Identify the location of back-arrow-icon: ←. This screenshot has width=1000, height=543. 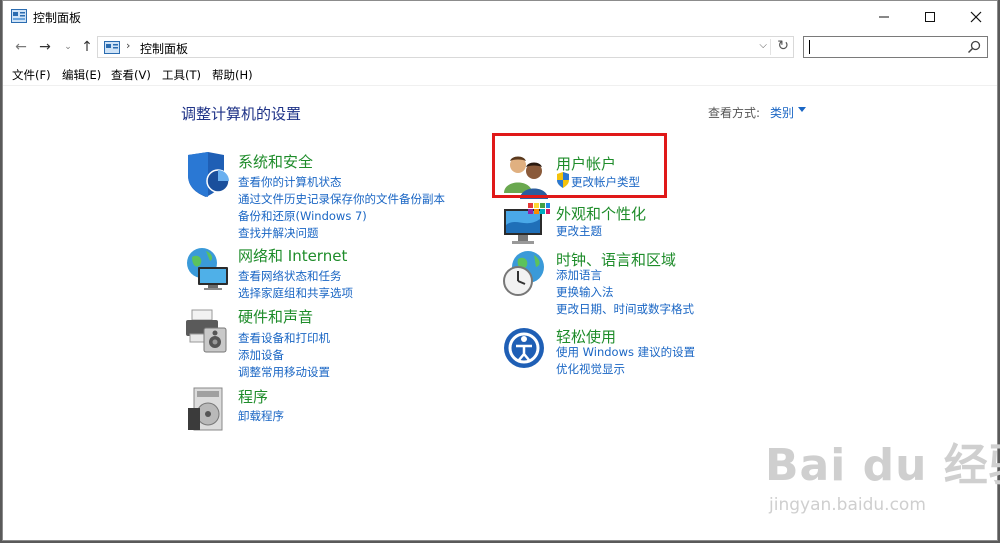
(21, 47).